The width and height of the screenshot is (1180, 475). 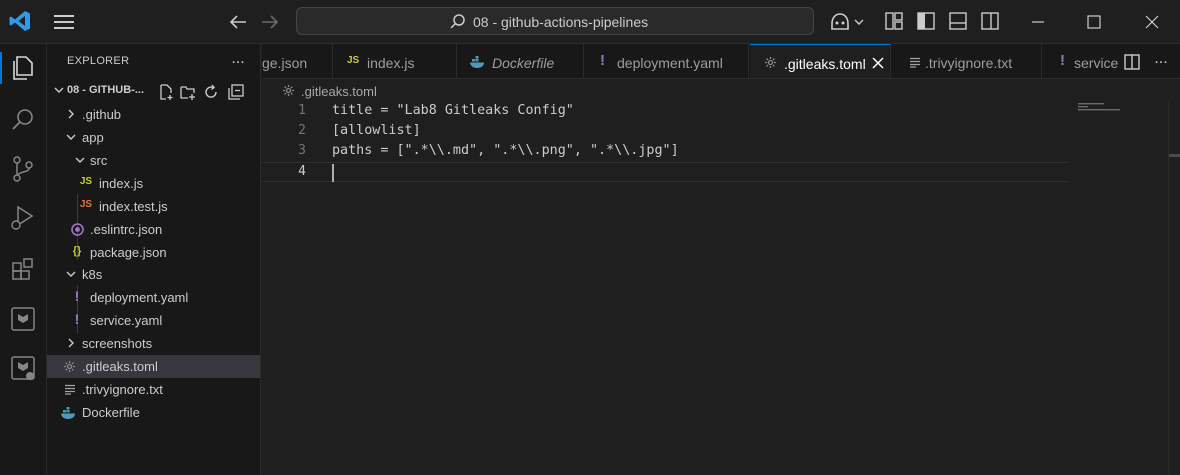 What do you see at coordinates (1094, 22) in the screenshot?
I see `maximize-icon` at bounding box center [1094, 22].